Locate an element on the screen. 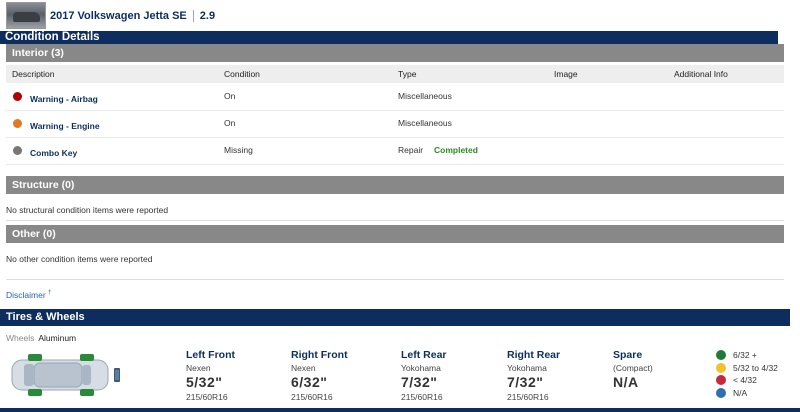 The height and width of the screenshot is (412, 800). column-type: Type is located at coordinates (407, 74).